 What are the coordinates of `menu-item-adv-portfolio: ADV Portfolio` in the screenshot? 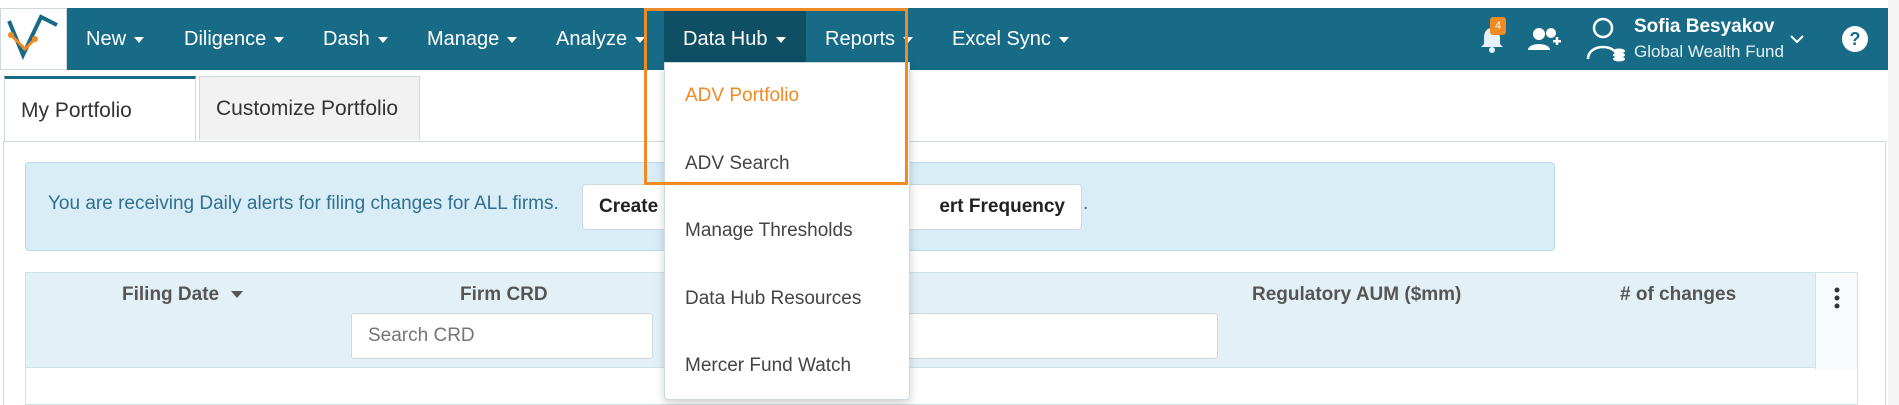 It's located at (742, 96).